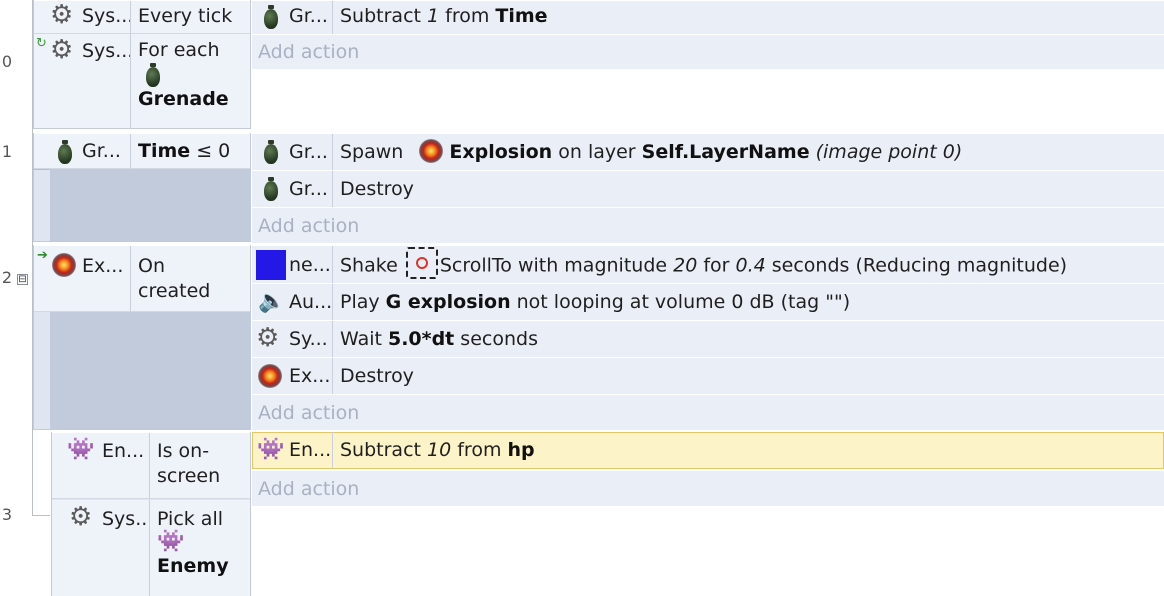 The width and height of the screenshot is (1164, 596). I want to click on condition-row: ⚙ Sys... Every tick, so click(142, 17).